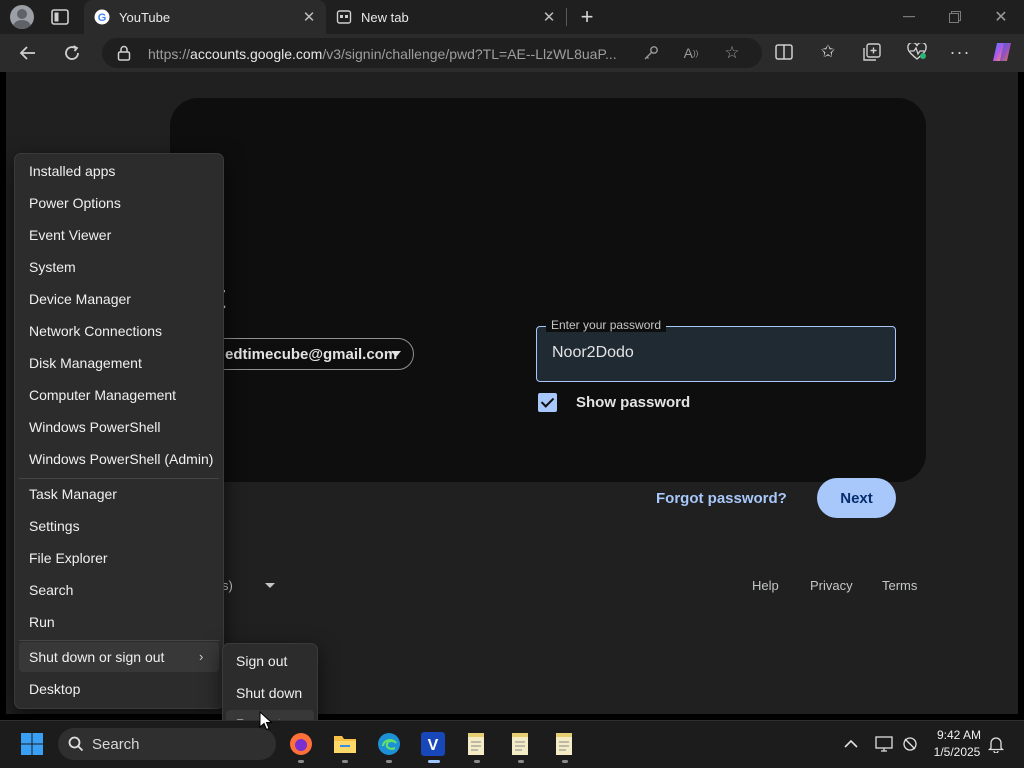  What do you see at coordinates (606, 325) in the screenshot?
I see `password-label: Enter your password` at bounding box center [606, 325].